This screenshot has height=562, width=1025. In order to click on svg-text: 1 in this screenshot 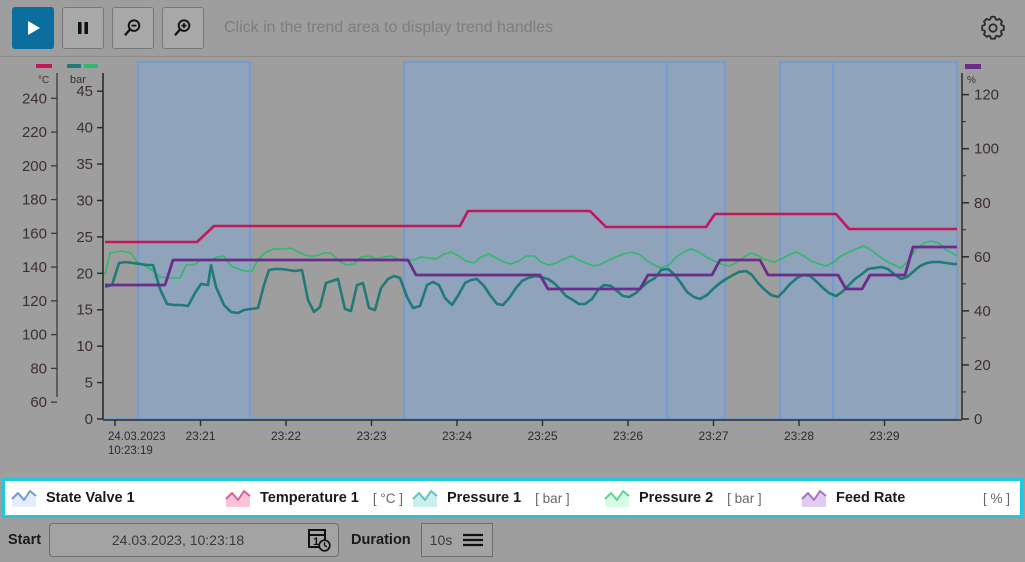, I will do `click(316, 542)`.